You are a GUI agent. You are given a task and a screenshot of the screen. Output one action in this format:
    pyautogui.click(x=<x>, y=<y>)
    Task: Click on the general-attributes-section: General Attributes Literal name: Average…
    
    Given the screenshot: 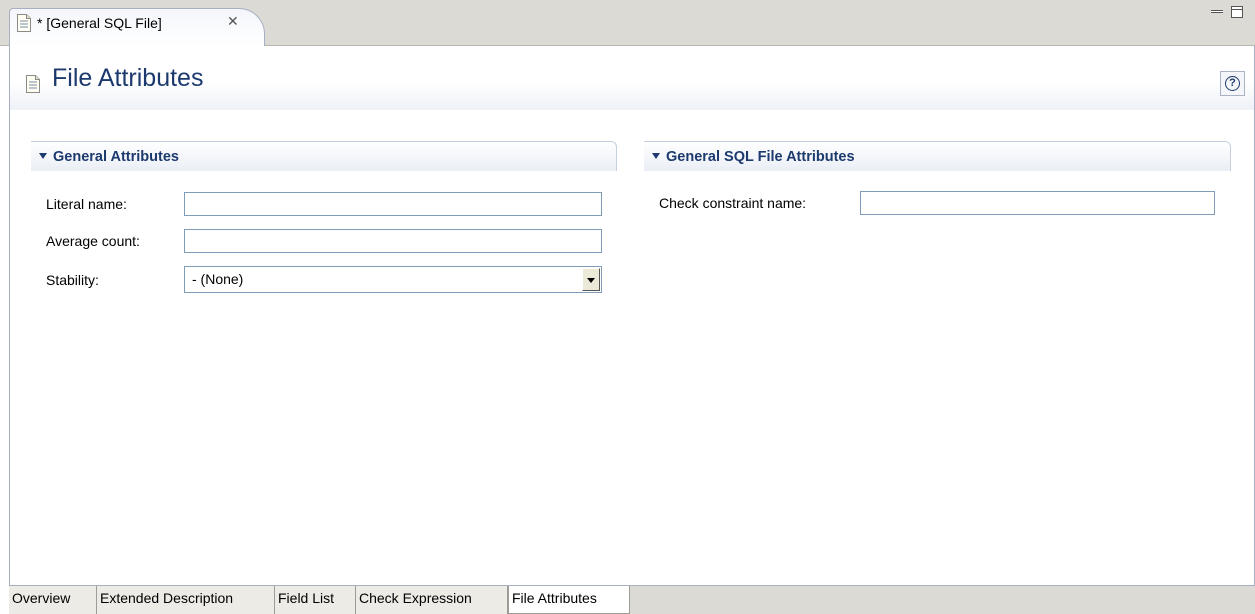 What is the action you would take?
    pyautogui.click(x=324, y=221)
    